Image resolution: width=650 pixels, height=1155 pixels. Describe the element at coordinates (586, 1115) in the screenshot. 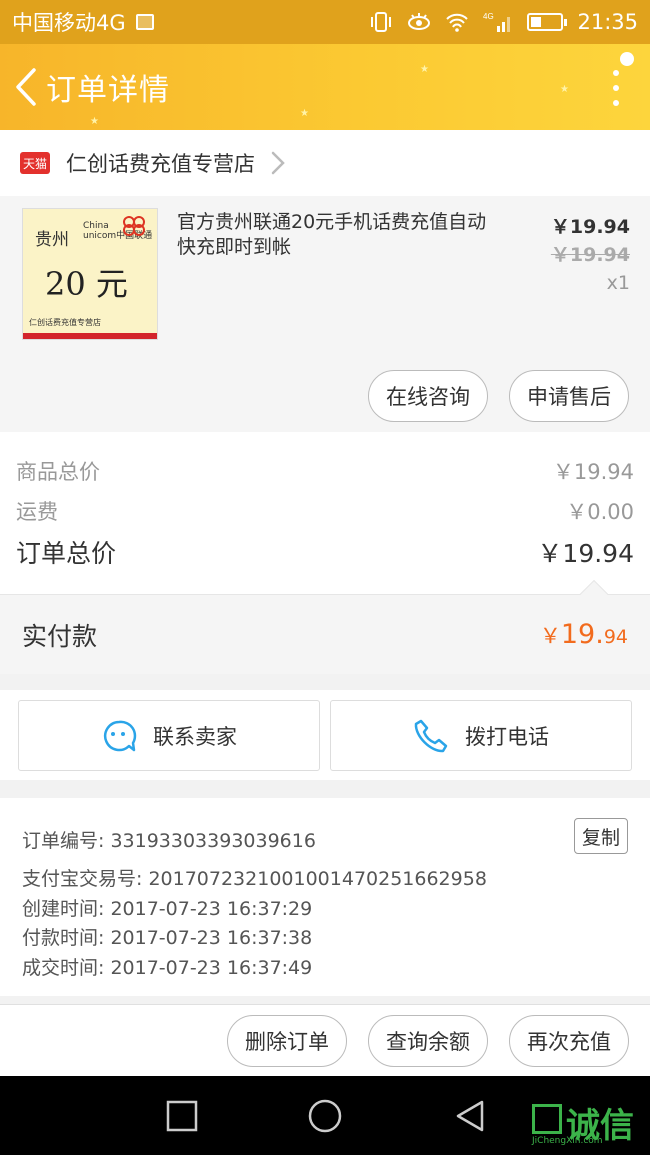

I see `watermark-logo: 诚信 JiChengXin.com` at that location.